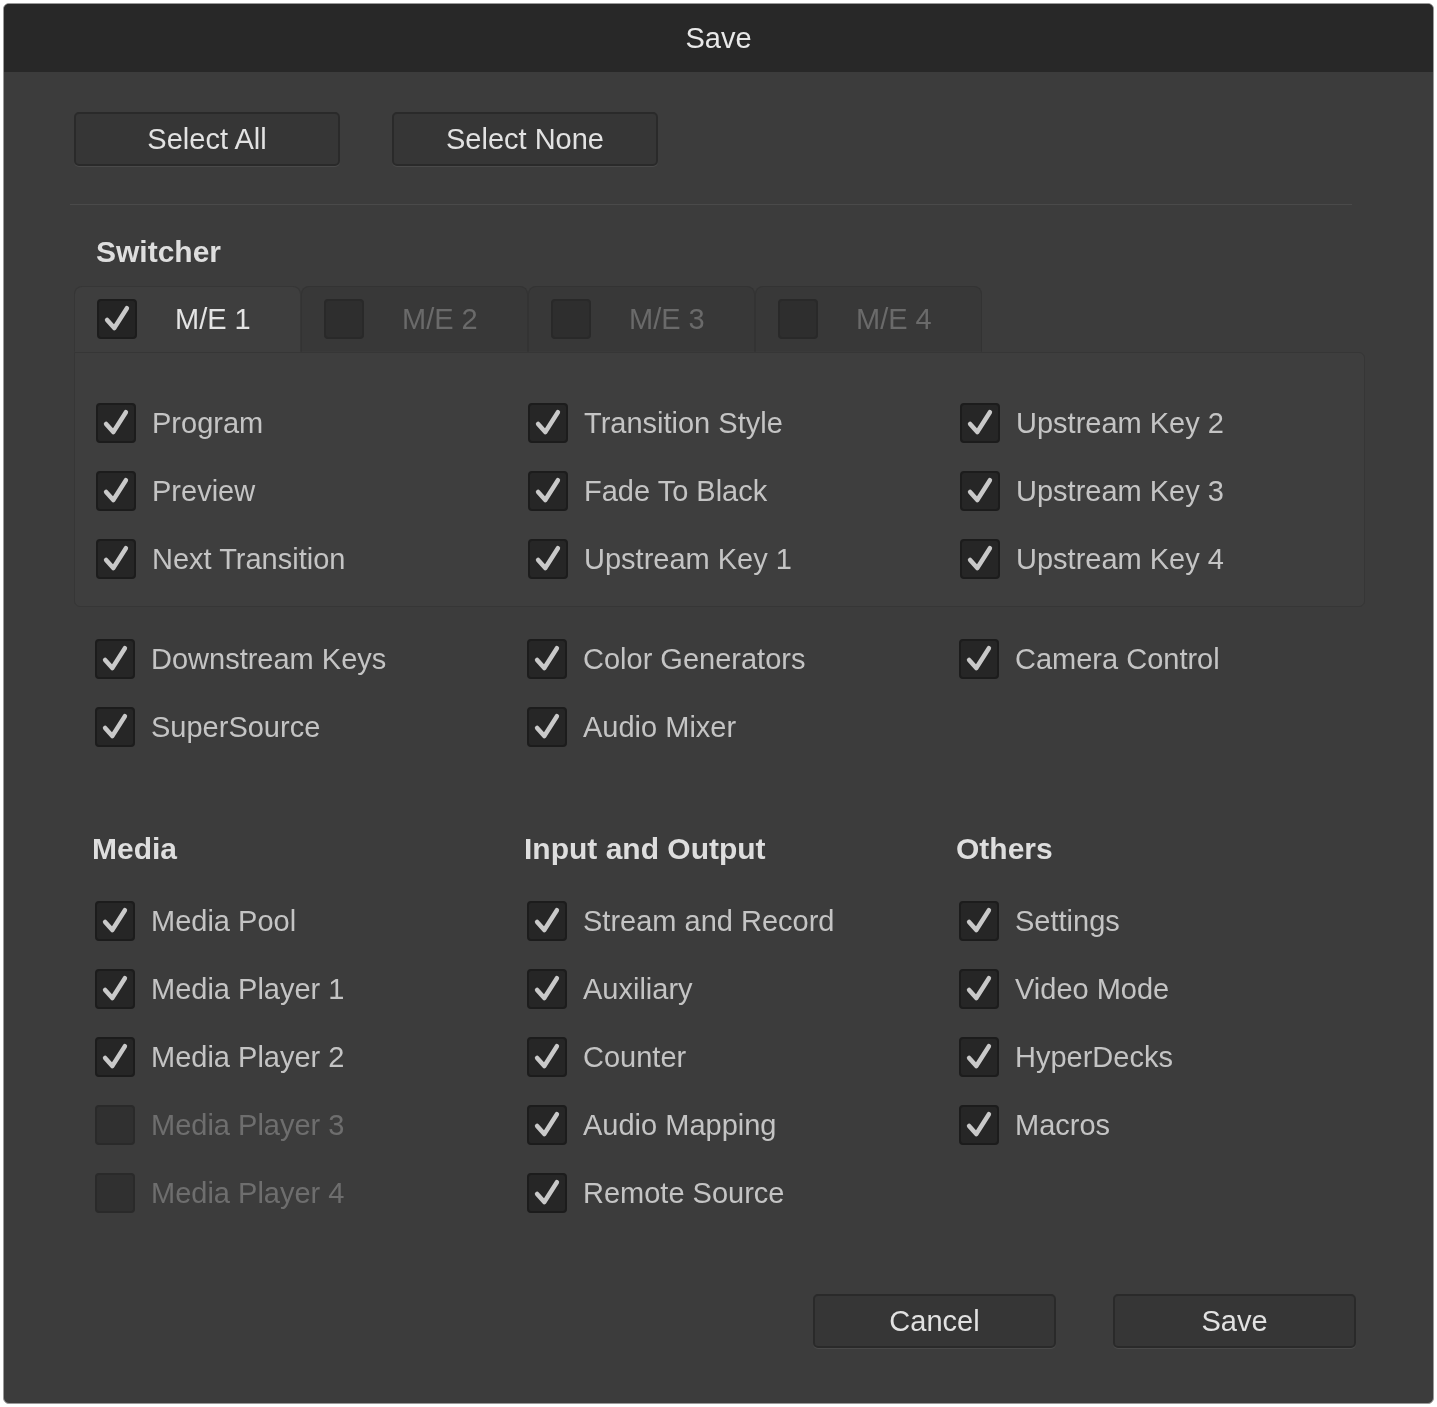  Describe the element at coordinates (1005, 849) in the screenshot. I see `section-heading: Others` at that location.